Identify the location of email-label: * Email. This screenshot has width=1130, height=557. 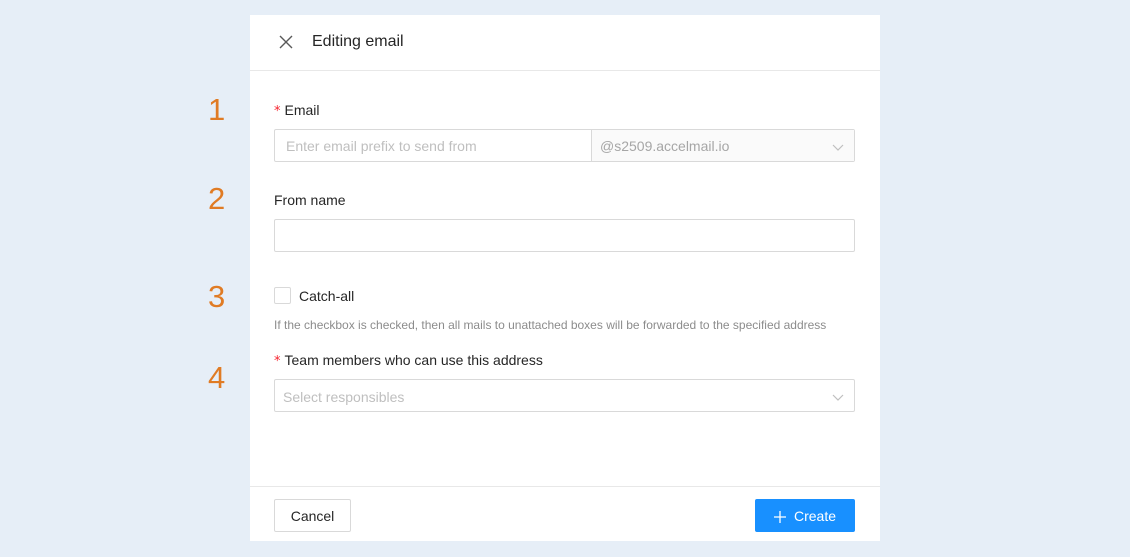
(297, 110).